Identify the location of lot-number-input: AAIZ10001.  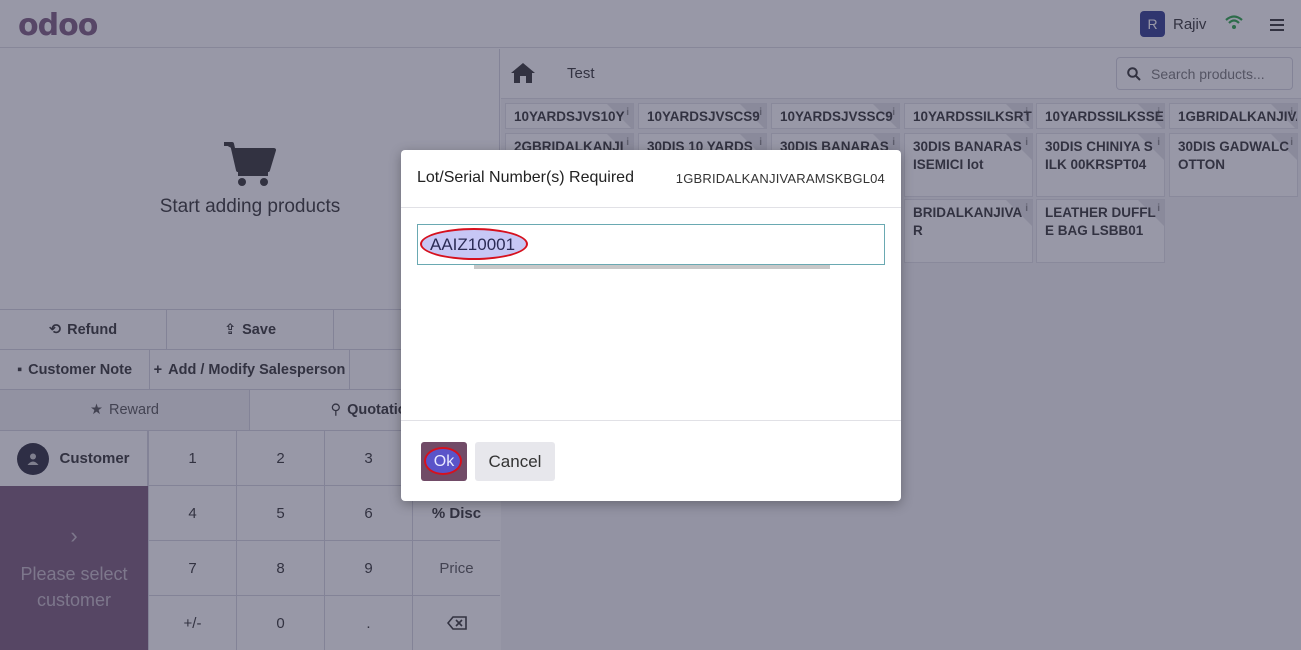
(651, 244).